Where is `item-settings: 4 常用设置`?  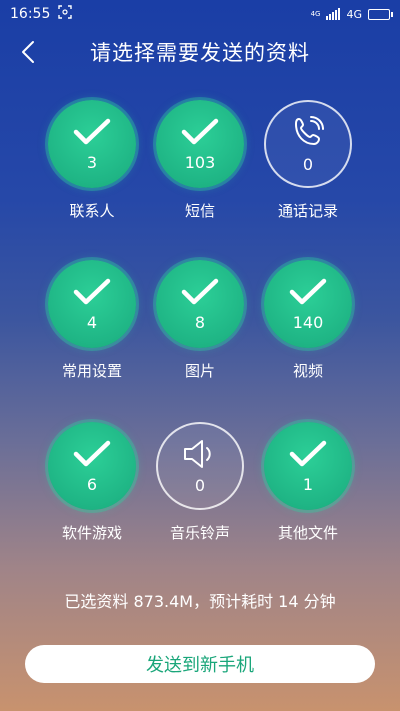
item-settings: 4 常用设置 is located at coordinates (92, 330).